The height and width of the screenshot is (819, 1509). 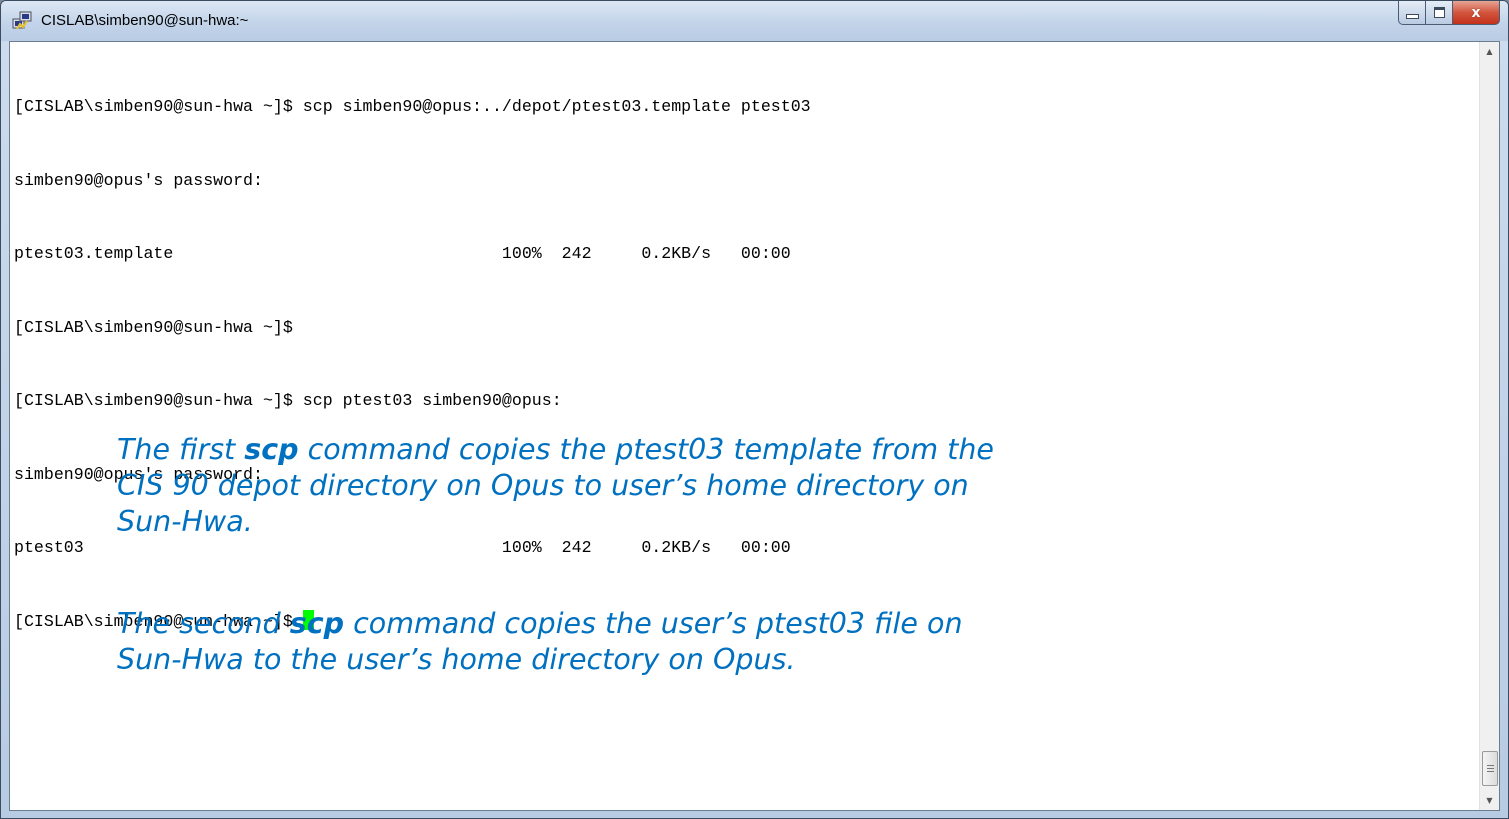 I want to click on putty-icon, so click(x=22, y=20).